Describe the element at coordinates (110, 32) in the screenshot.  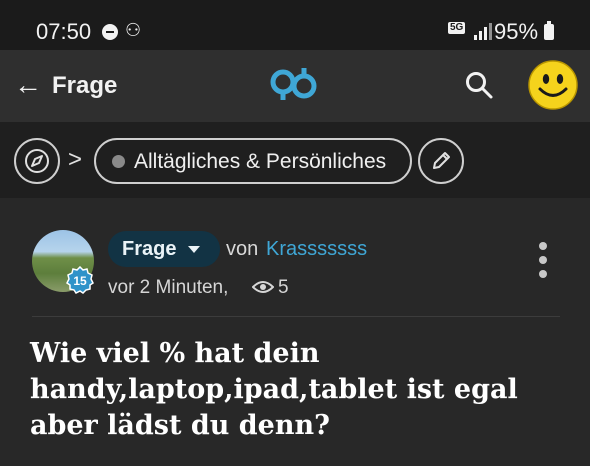
I see `do-not-disturb-icon` at that location.